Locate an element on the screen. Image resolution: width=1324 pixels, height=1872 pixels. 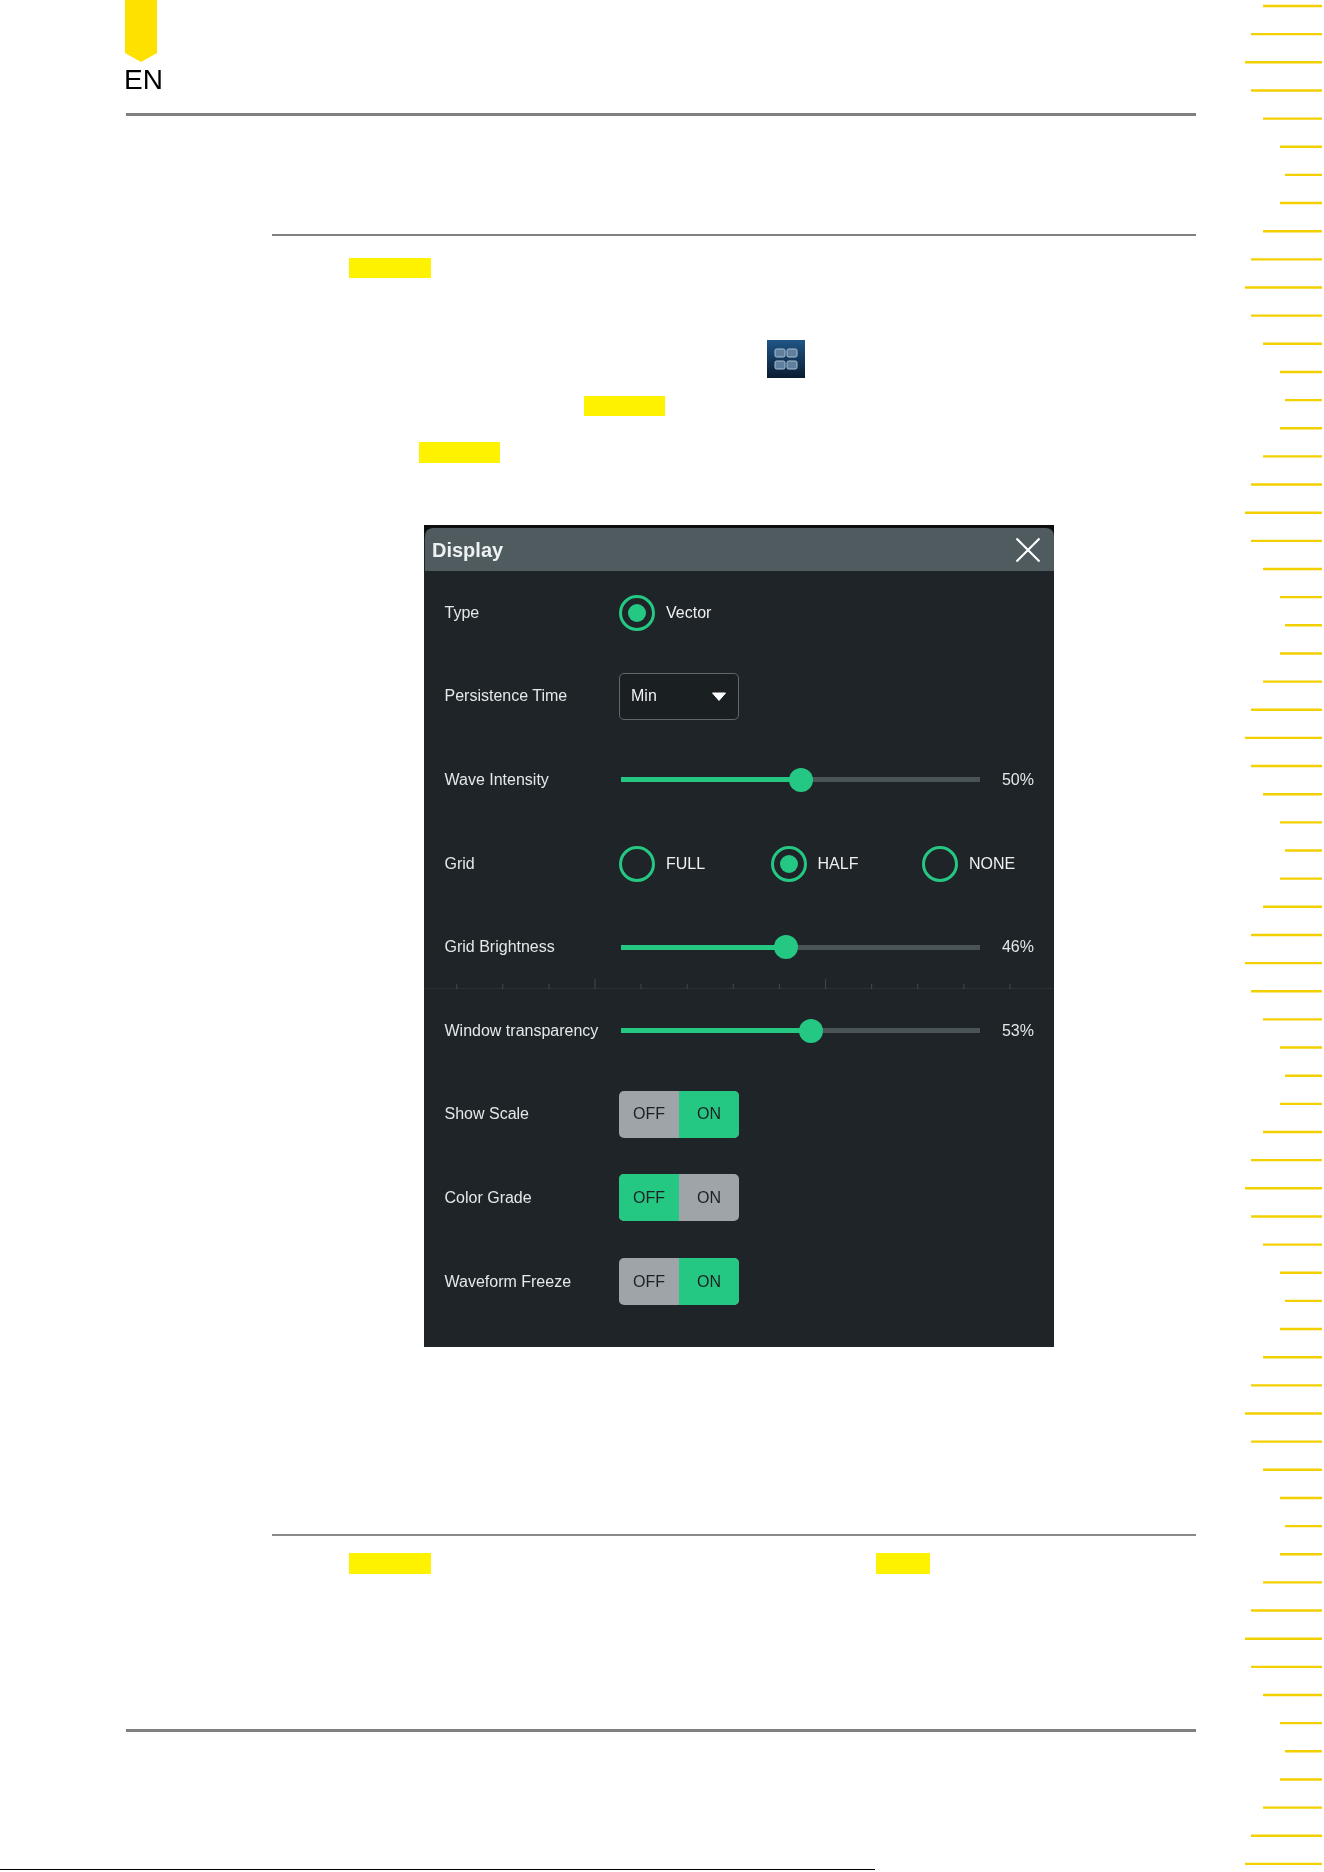
setting-label: Wave Intensity is located at coordinates (497, 780).